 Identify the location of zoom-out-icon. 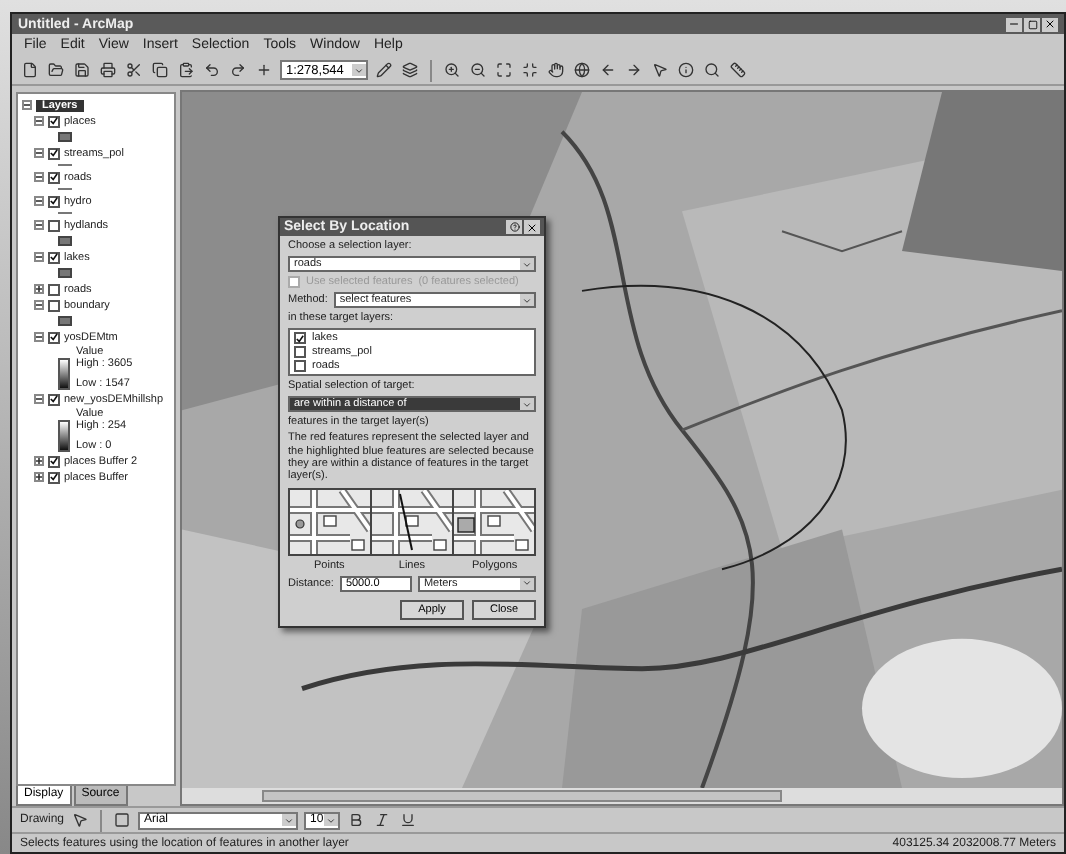
(478, 70).